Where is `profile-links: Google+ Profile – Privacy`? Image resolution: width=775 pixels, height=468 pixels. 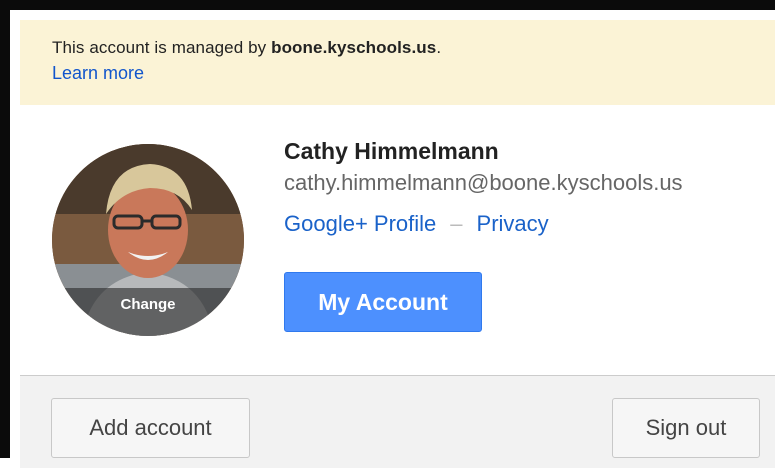 profile-links: Google+ Profile – Privacy is located at coordinates (416, 224).